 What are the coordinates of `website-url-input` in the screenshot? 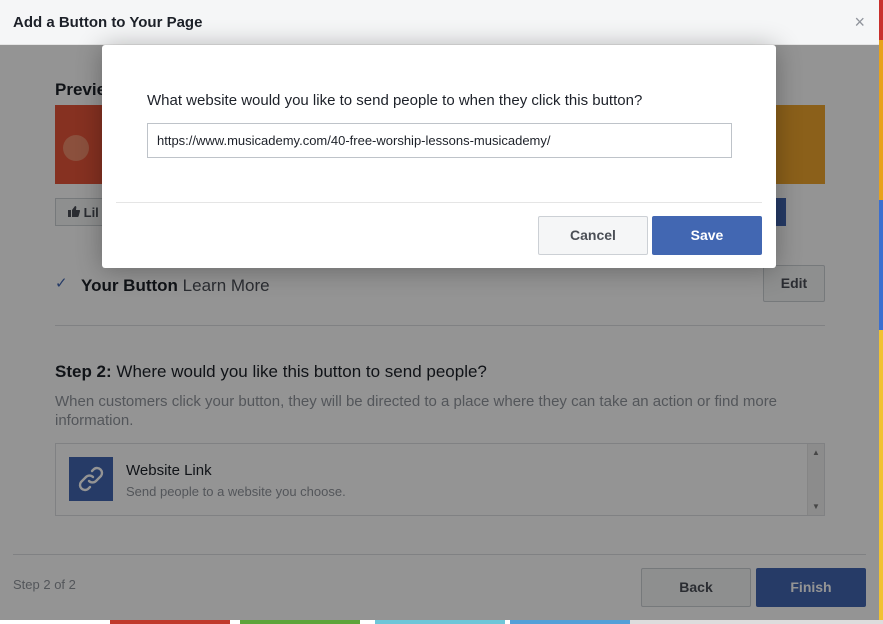 It's located at (439, 140).